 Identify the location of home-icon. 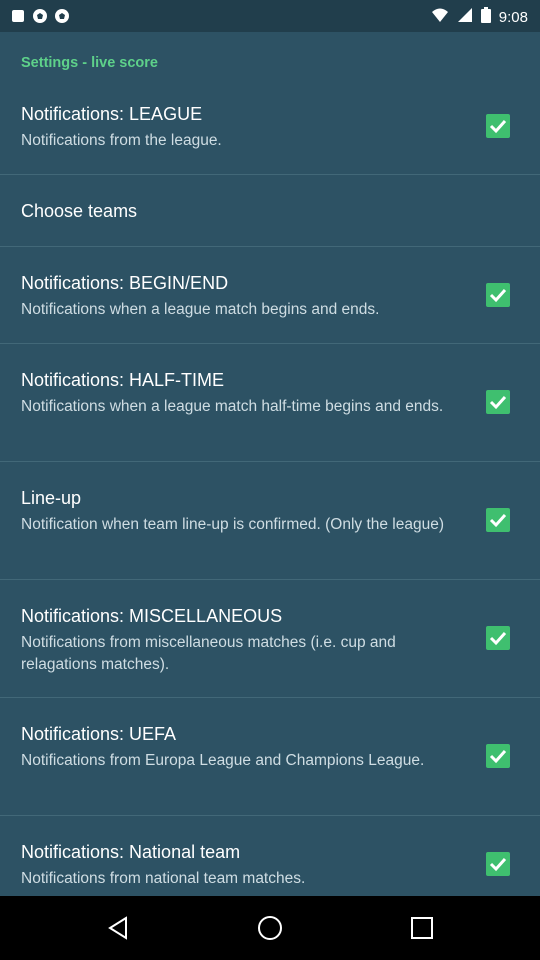
(270, 928).